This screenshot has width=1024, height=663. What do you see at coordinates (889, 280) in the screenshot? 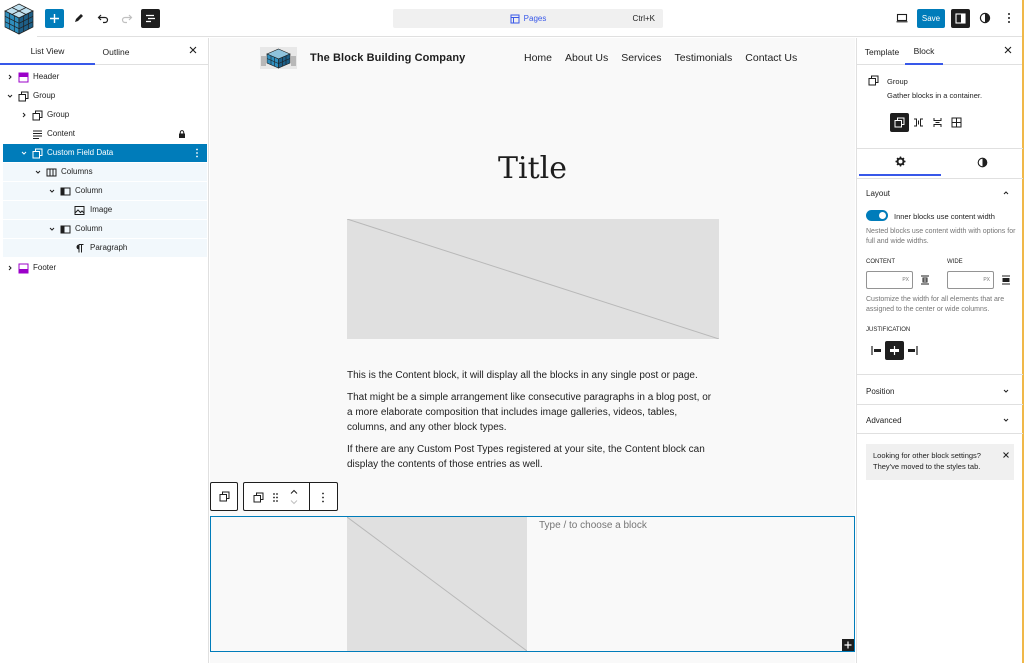
I see `content-width-input: PX` at bounding box center [889, 280].